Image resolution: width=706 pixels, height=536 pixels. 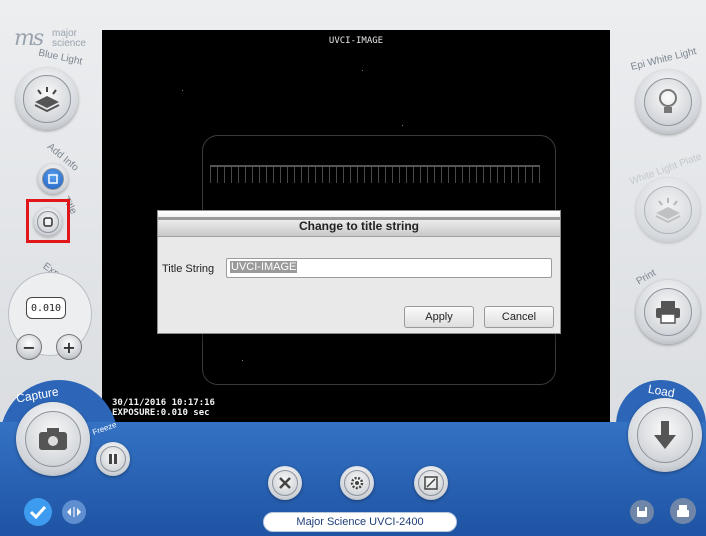 I want to click on add-info-icon, so click(x=53, y=179).